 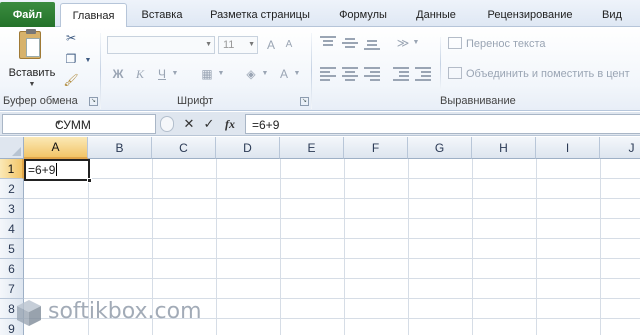 What do you see at coordinates (12, 209) in the screenshot?
I see `row-header-3: 3` at bounding box center [12, 209].